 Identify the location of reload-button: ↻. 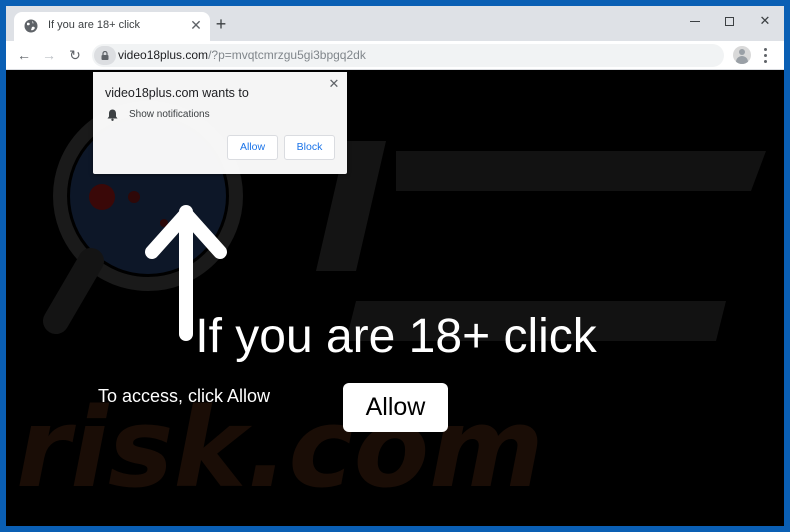
(75, 55).